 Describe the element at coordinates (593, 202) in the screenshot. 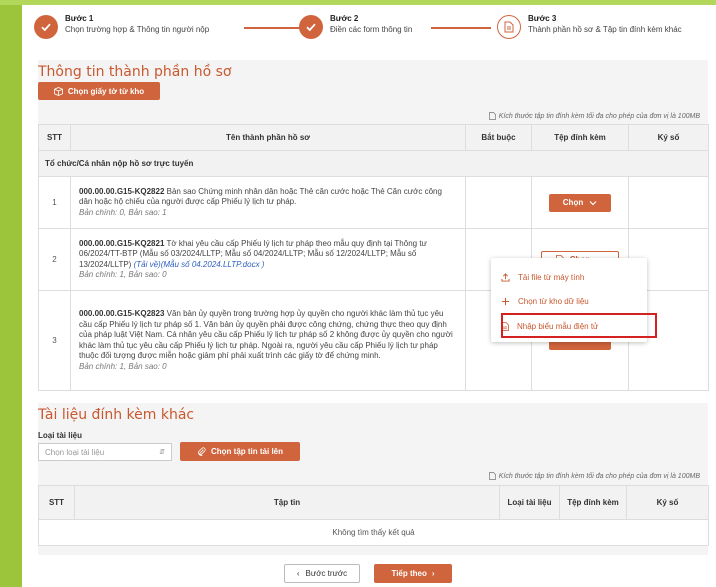

I see `chevron-down-icon` at that location.